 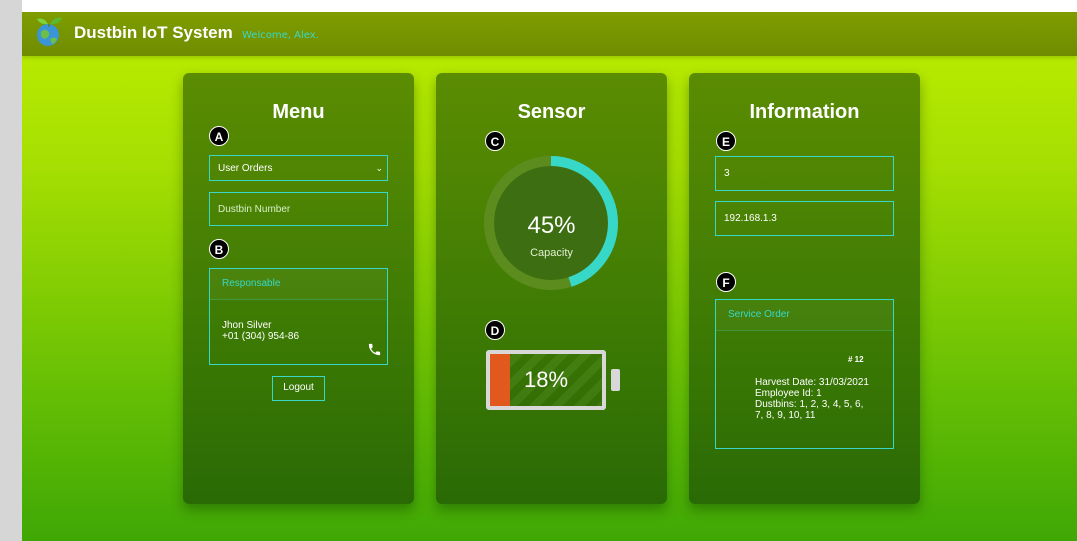 I want to click on marker-d: D, so click(x=495, y=330).